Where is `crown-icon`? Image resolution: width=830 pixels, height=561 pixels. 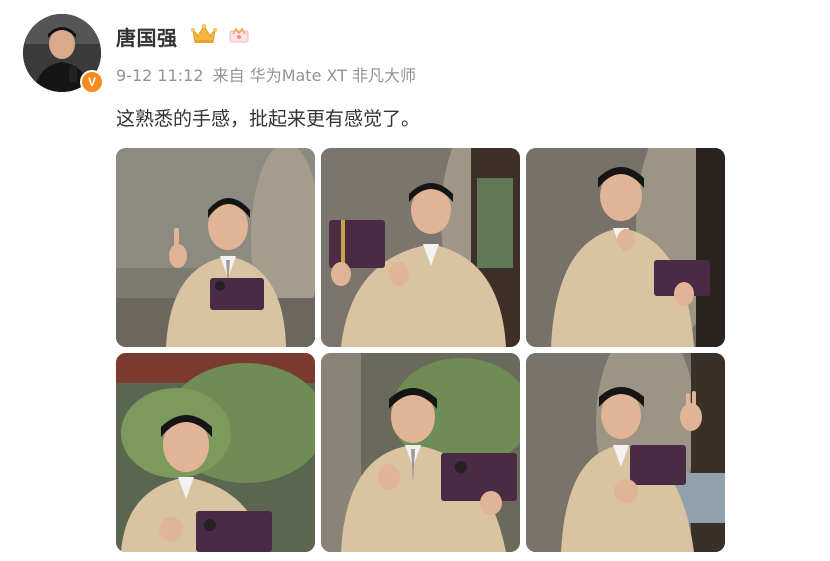 crown-icon is located at coordinates (204, 34).